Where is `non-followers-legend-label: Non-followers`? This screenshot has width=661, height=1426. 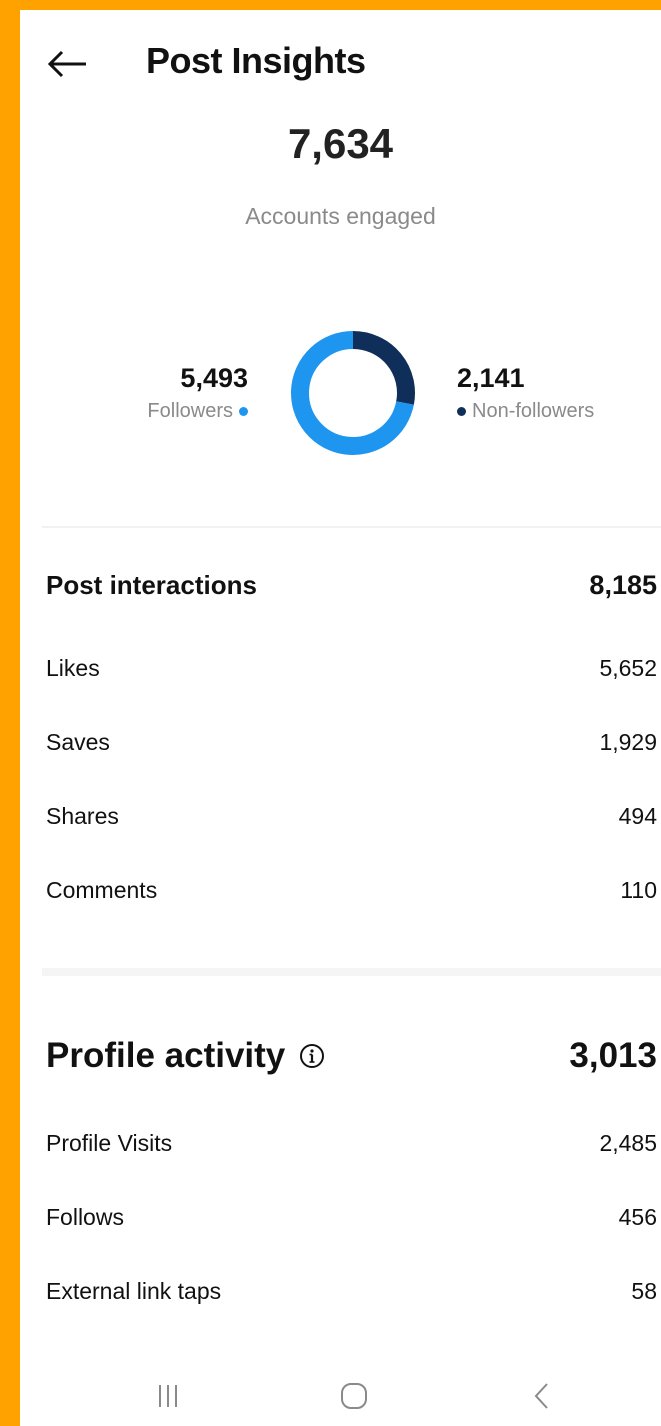
non-followers-legend-label: Non-followers is located at coordinates (525, 411).